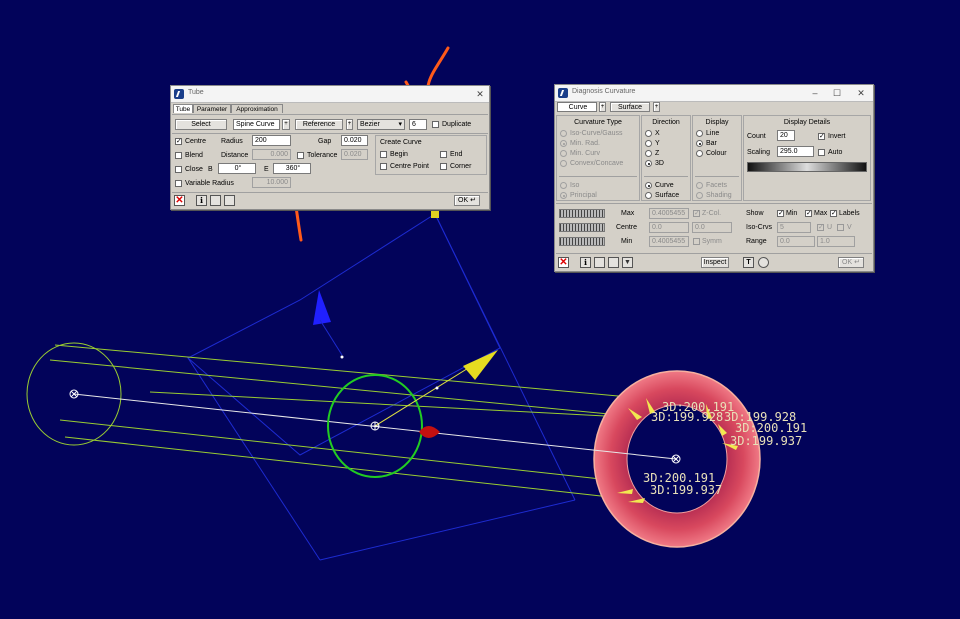  Describe the element at coordinates (375, 426) in the screenshot. I see `spine-mid-marker` at that location.